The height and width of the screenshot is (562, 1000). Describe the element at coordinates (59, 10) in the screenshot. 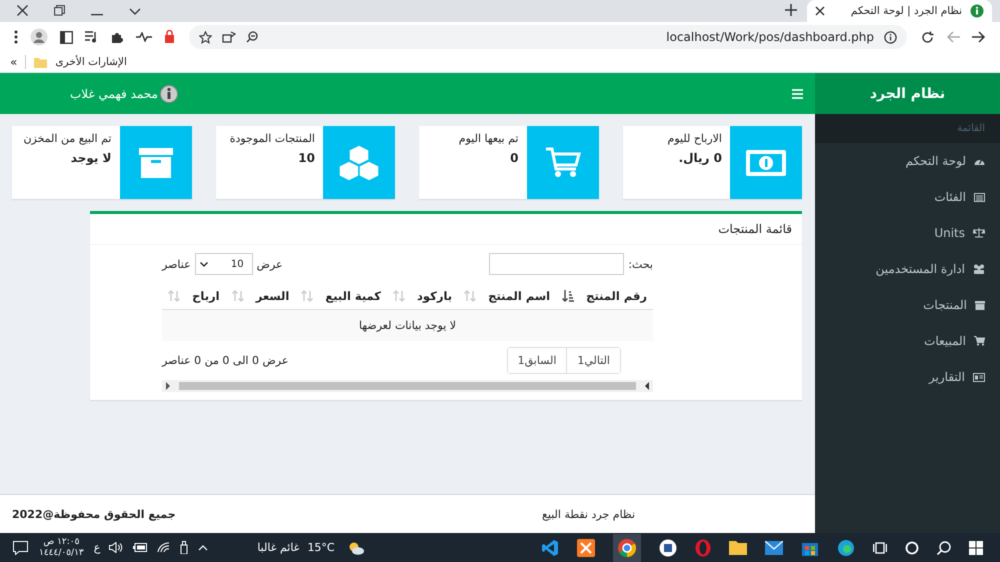

I see `restore-icon` at that location.